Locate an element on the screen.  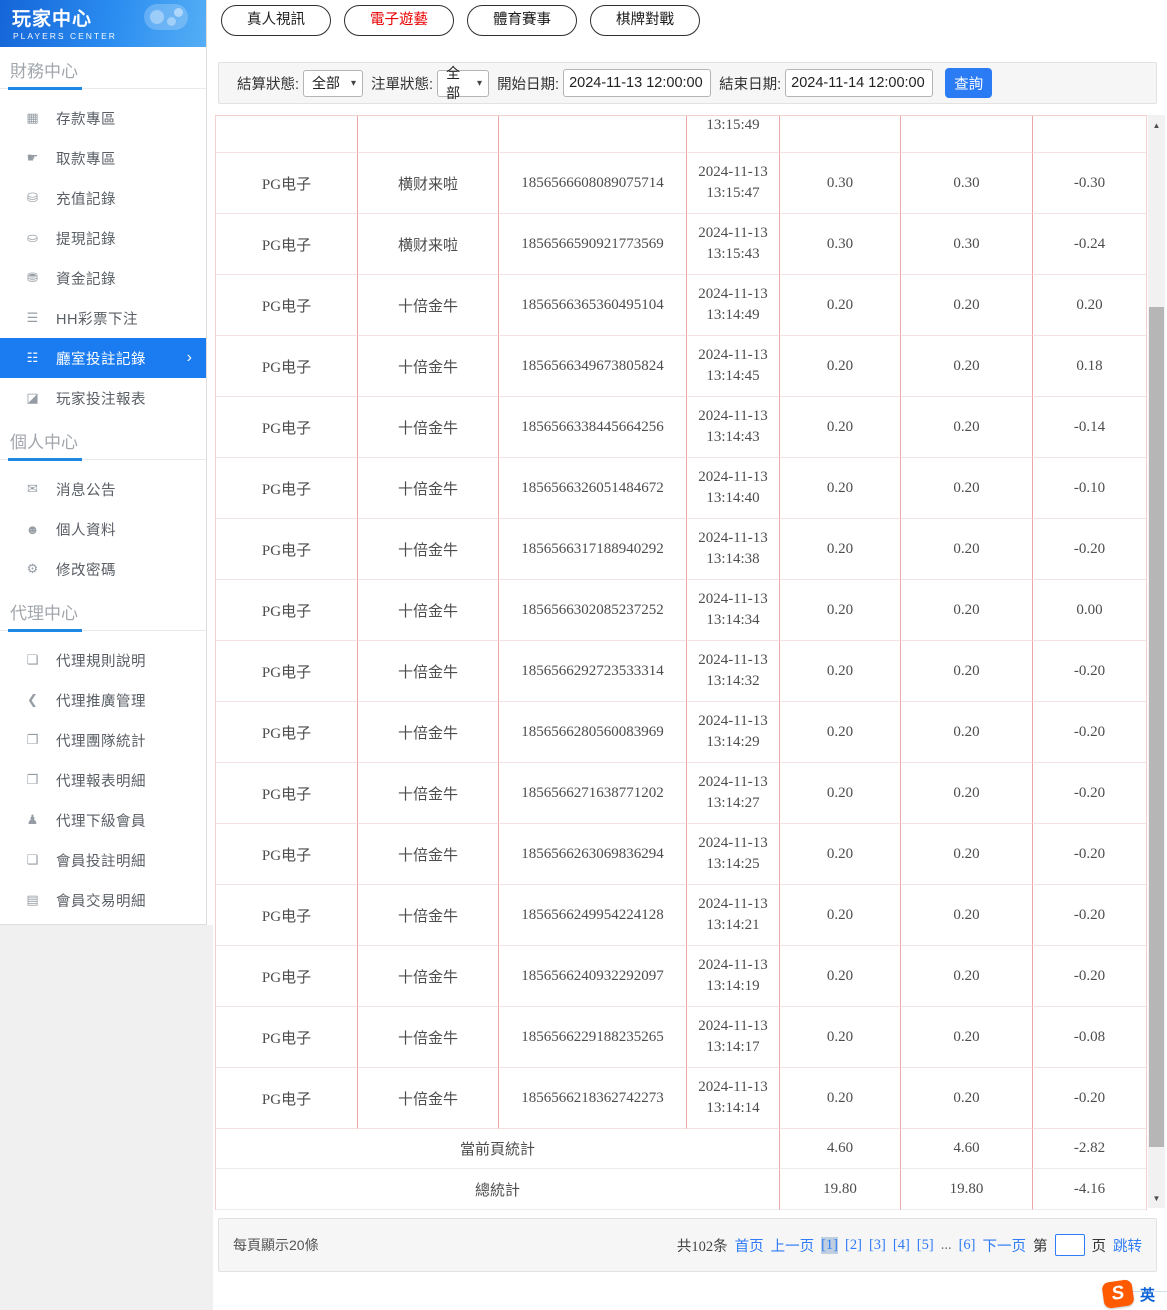
filter-bar: 結算狀態: 全部 ▾ 注單狀態: 全部 ▾ 開始日期: 結束日期: 查詢 is located at coordinates (687, 83).